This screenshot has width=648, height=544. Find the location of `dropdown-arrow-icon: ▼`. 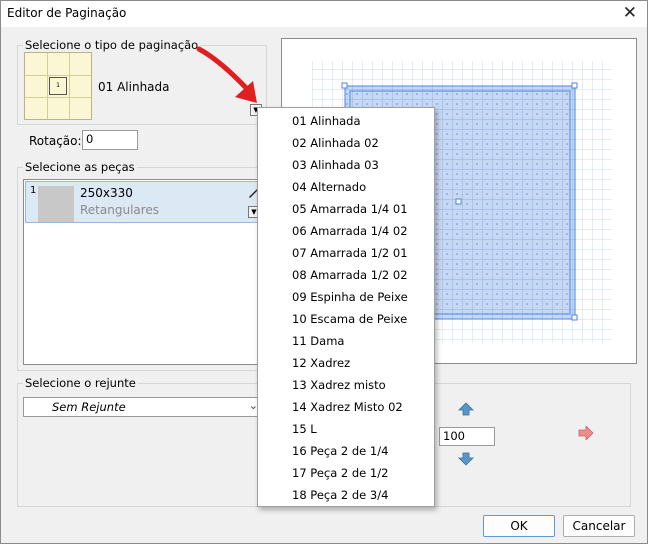

dropdown-arrow-icon: ▼ is located at coordinates (254, 212).